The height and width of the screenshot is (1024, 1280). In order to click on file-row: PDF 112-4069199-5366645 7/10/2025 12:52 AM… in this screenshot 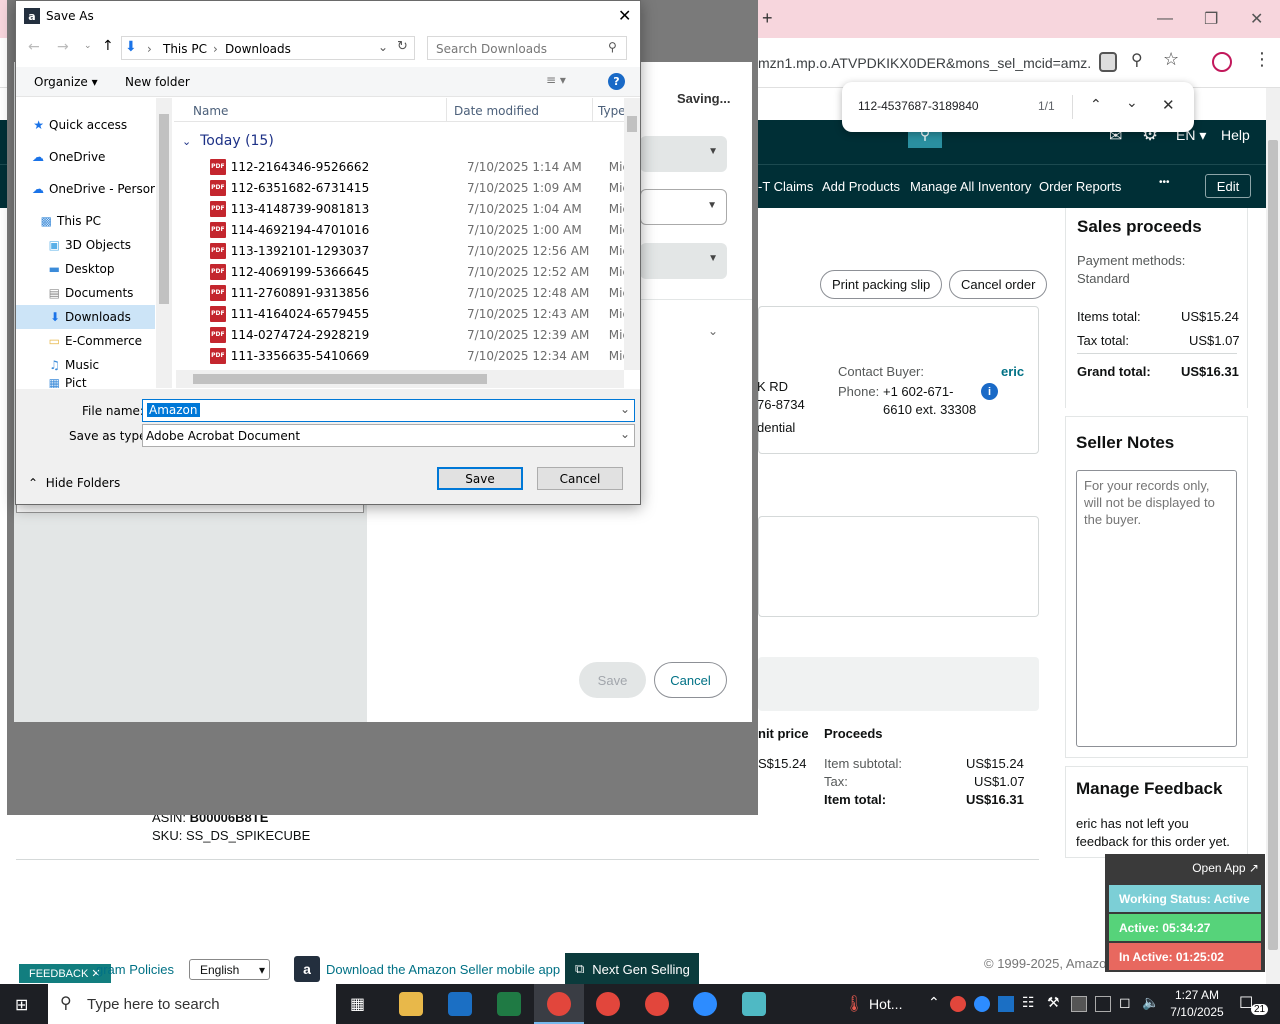, I will do `click(414, 271)`.